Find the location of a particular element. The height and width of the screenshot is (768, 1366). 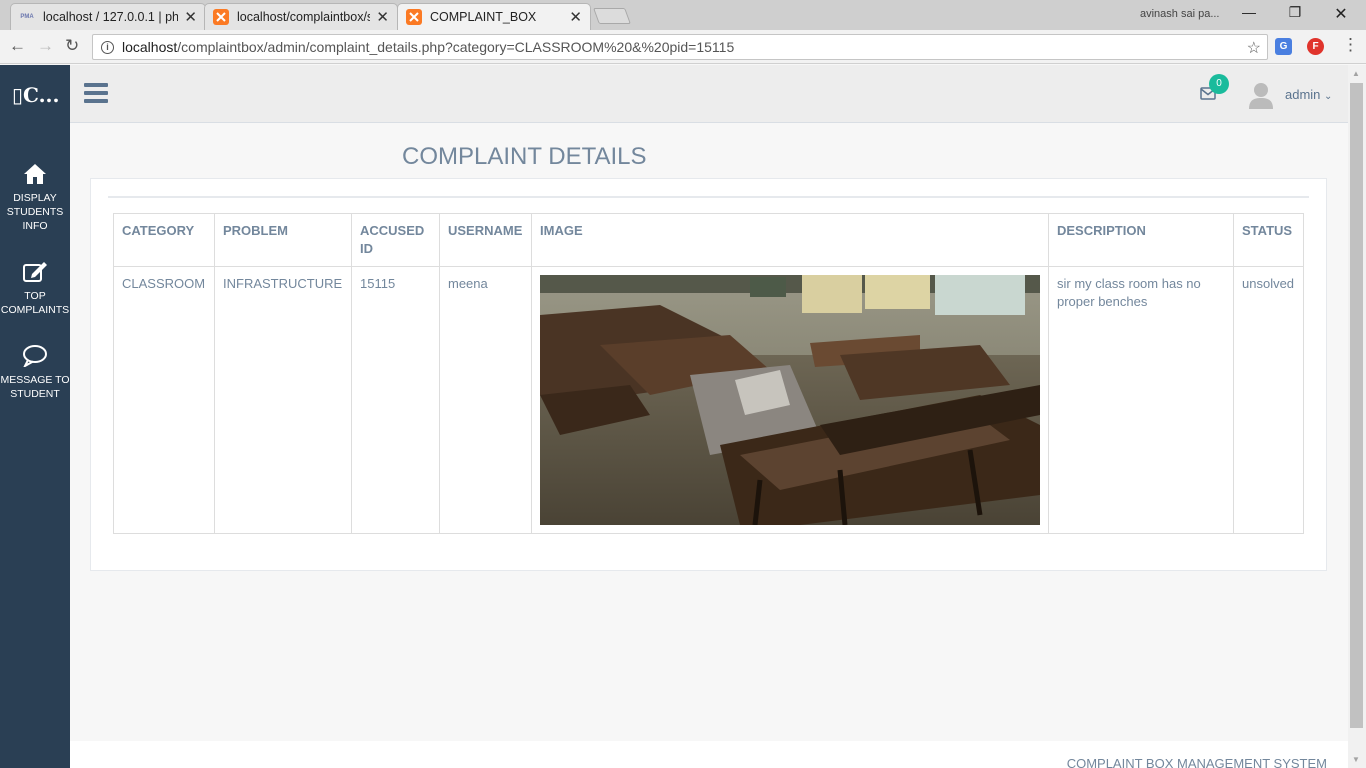

user-menu: admin ⌄ is located at coordinates (1308, 94).